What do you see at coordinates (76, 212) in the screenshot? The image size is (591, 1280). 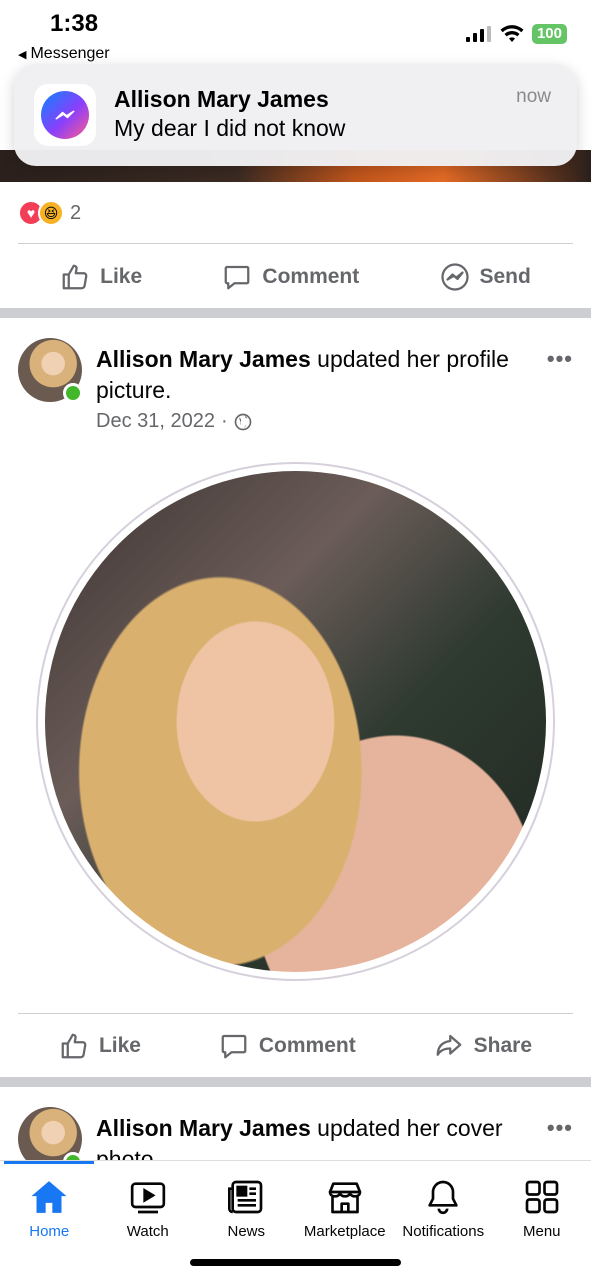 I see `reaction-count: 2` at bounding box center [76, 212].